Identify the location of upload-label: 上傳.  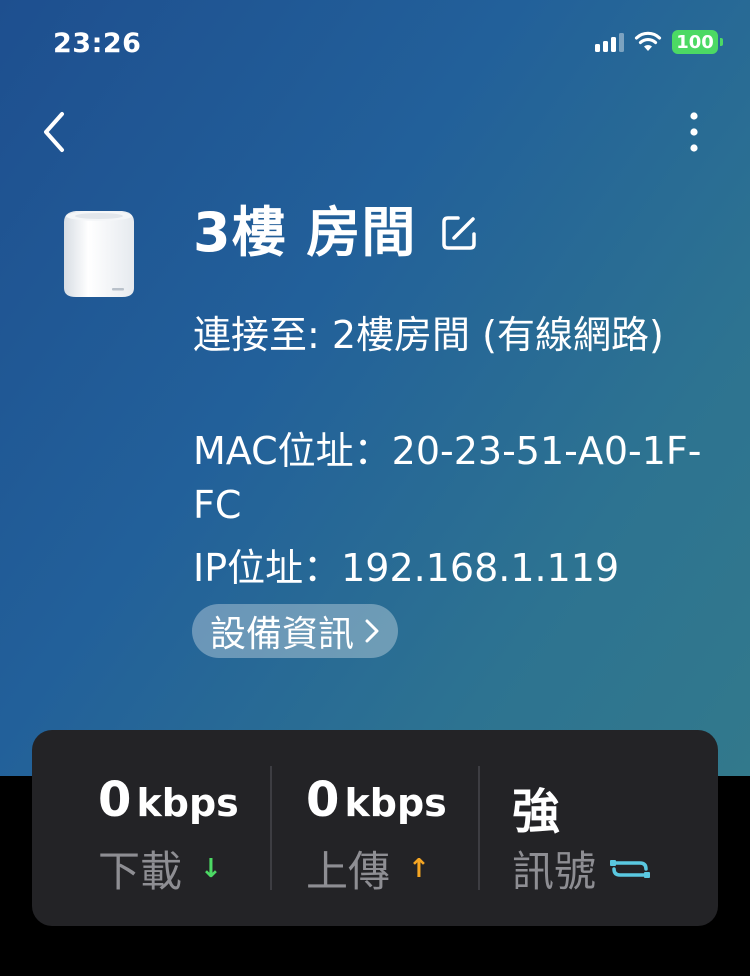
(348, 871).